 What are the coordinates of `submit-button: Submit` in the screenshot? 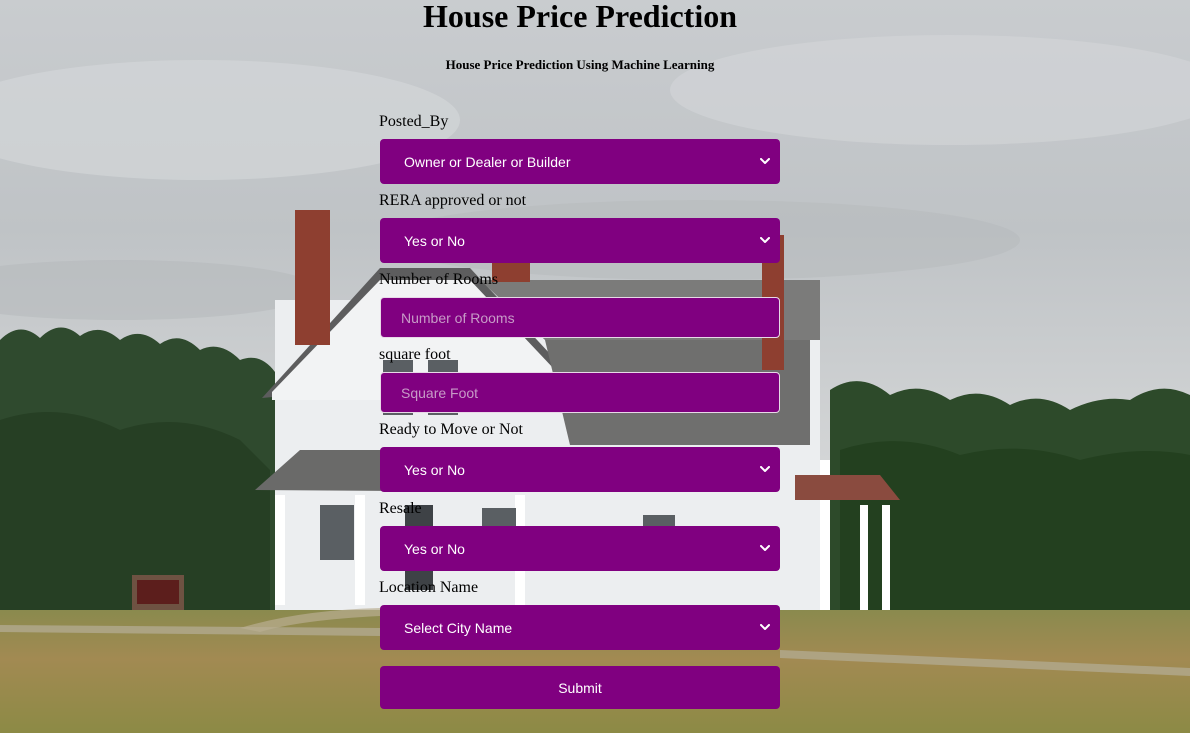 It's located at (580, 687).